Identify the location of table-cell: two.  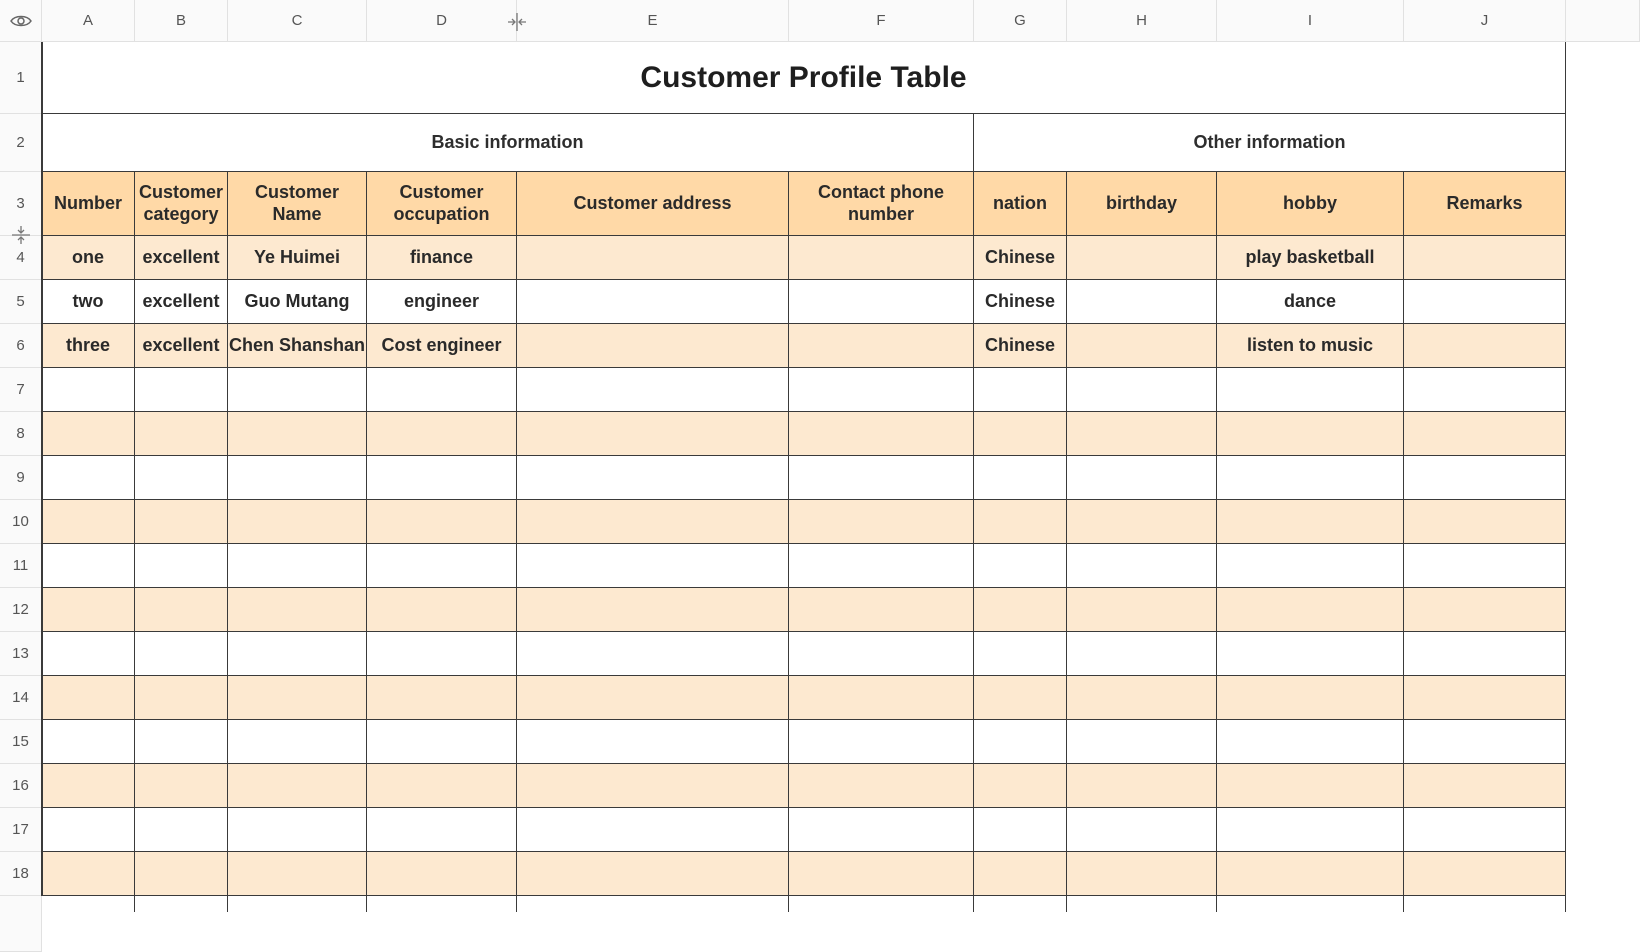
(88, 302).